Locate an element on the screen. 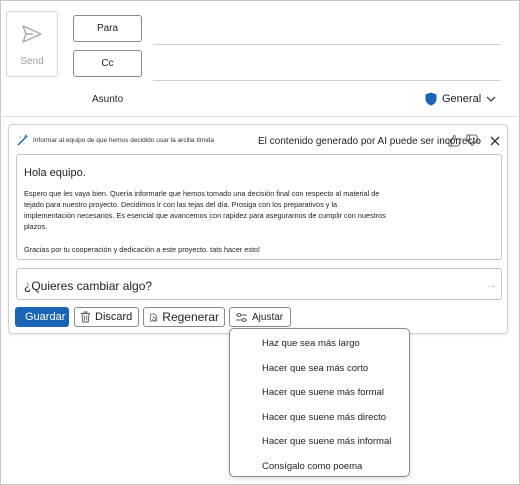 The image size is (520, 485). keep-label: Guardar is located at coordinates (45, 317).